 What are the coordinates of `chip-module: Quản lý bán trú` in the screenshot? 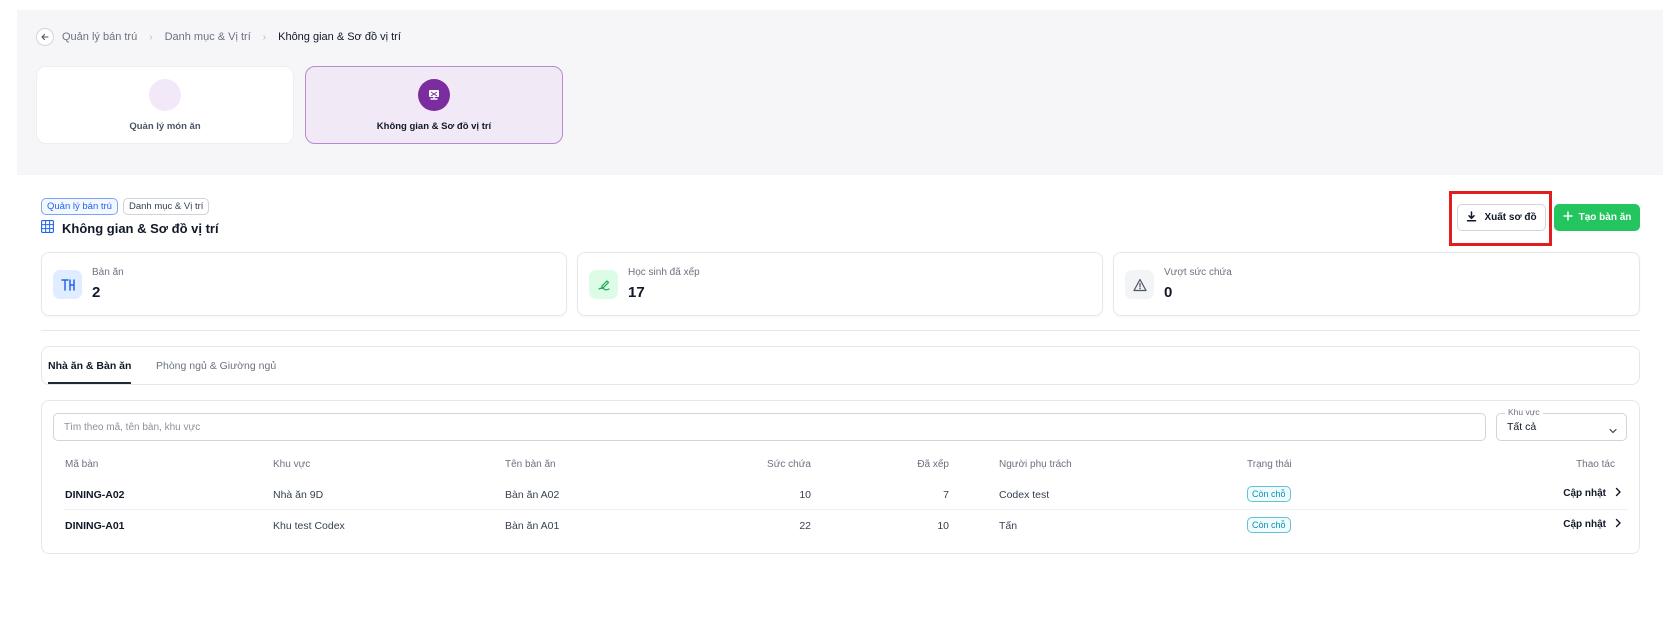 It's located at (79, 206).